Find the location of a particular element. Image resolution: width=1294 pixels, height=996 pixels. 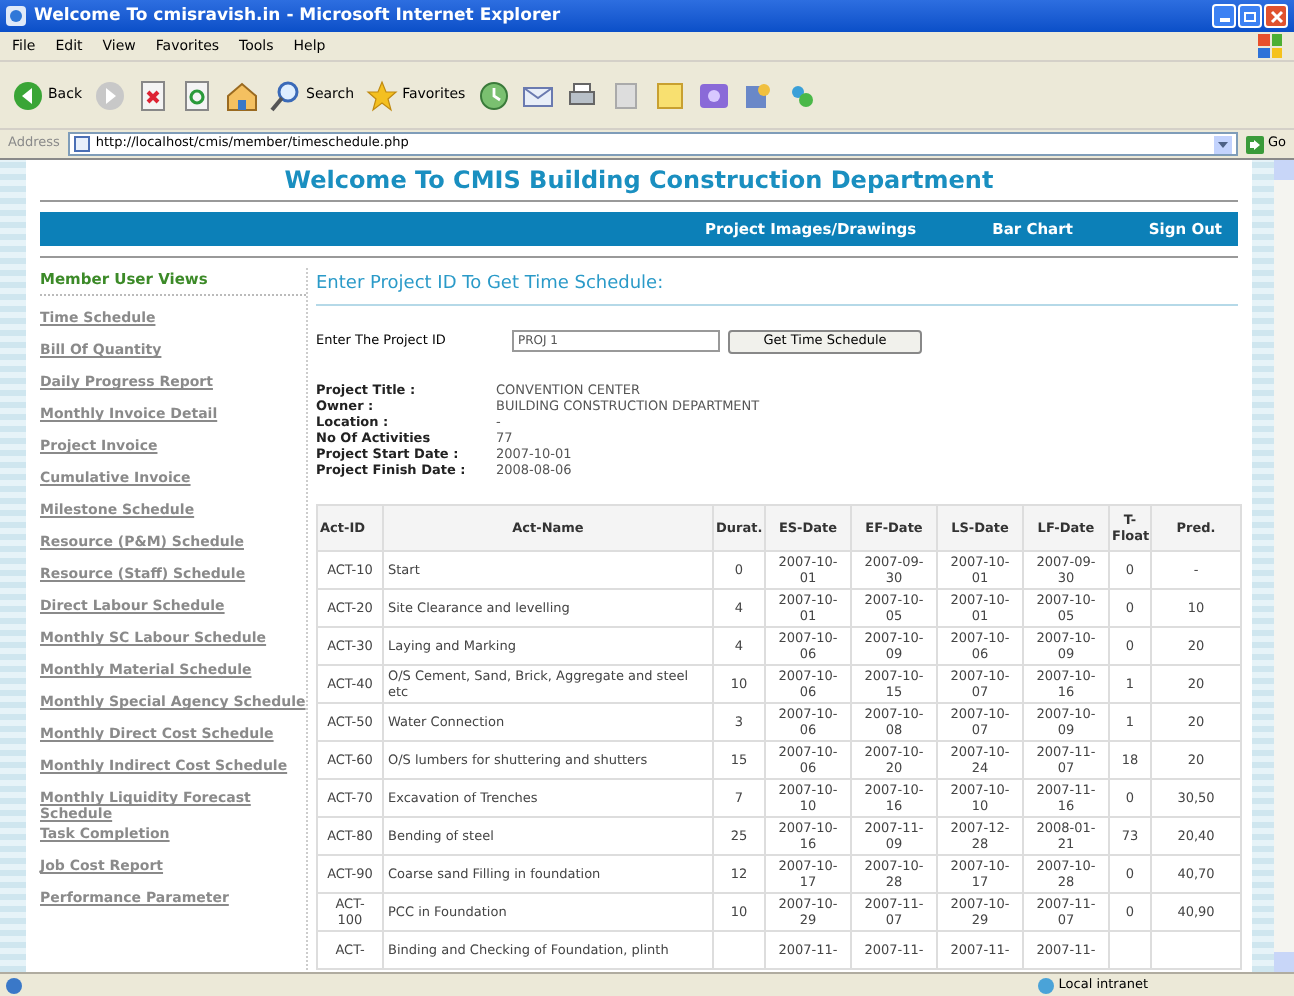

section-title: Enter Project ID To Get Time Schedule: is located at coordinates (777, 288).